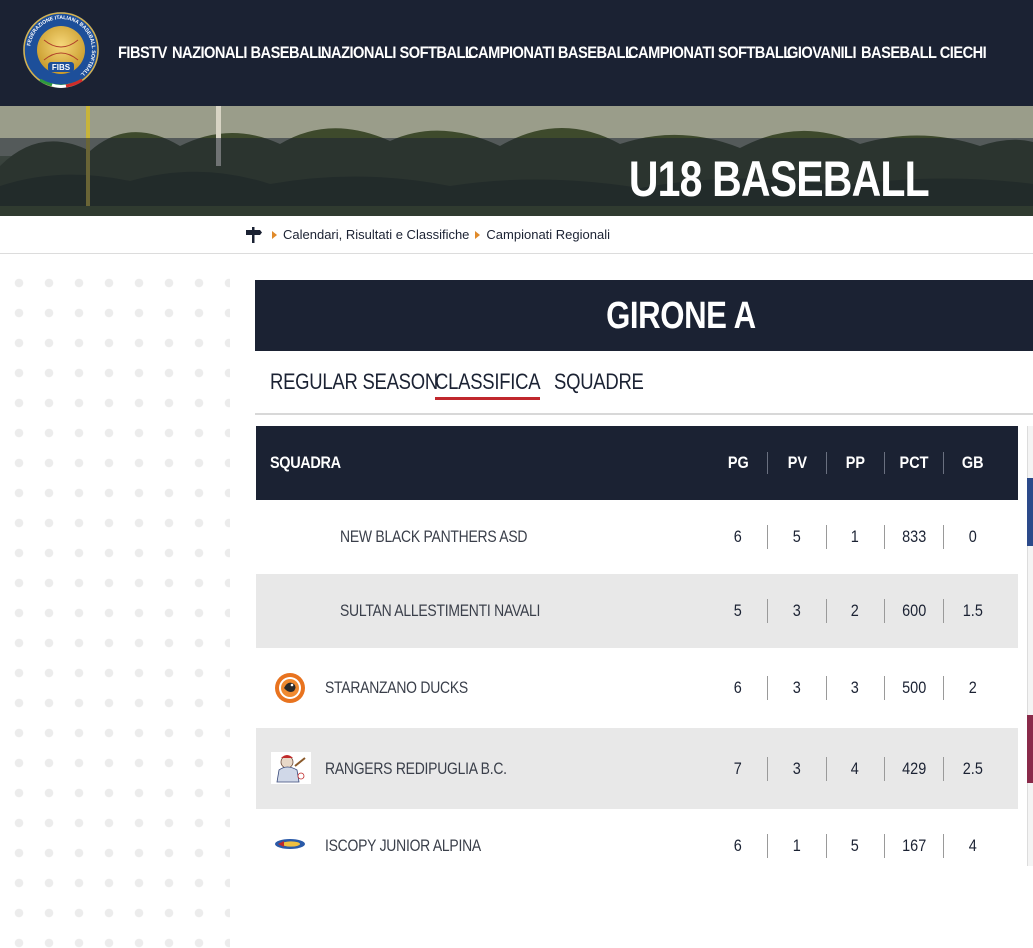  I want to click on nav-item-nazionali-softball: NAZIONALI SOFTBALL, so click(397, 53).